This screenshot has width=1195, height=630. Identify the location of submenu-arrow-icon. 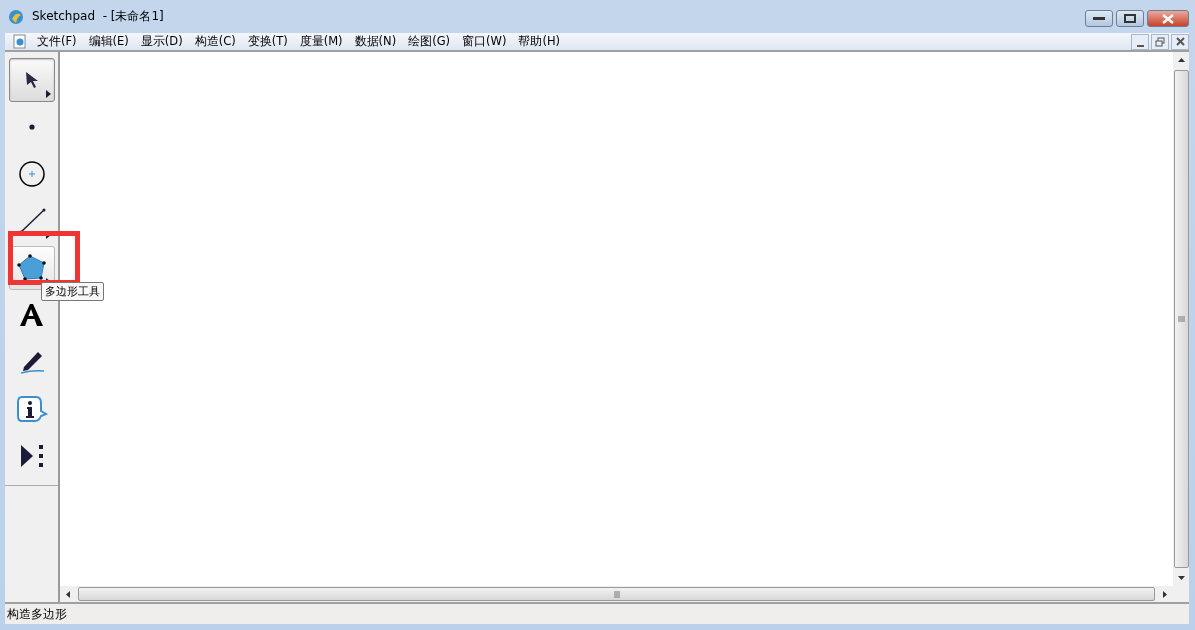
(48, 94).